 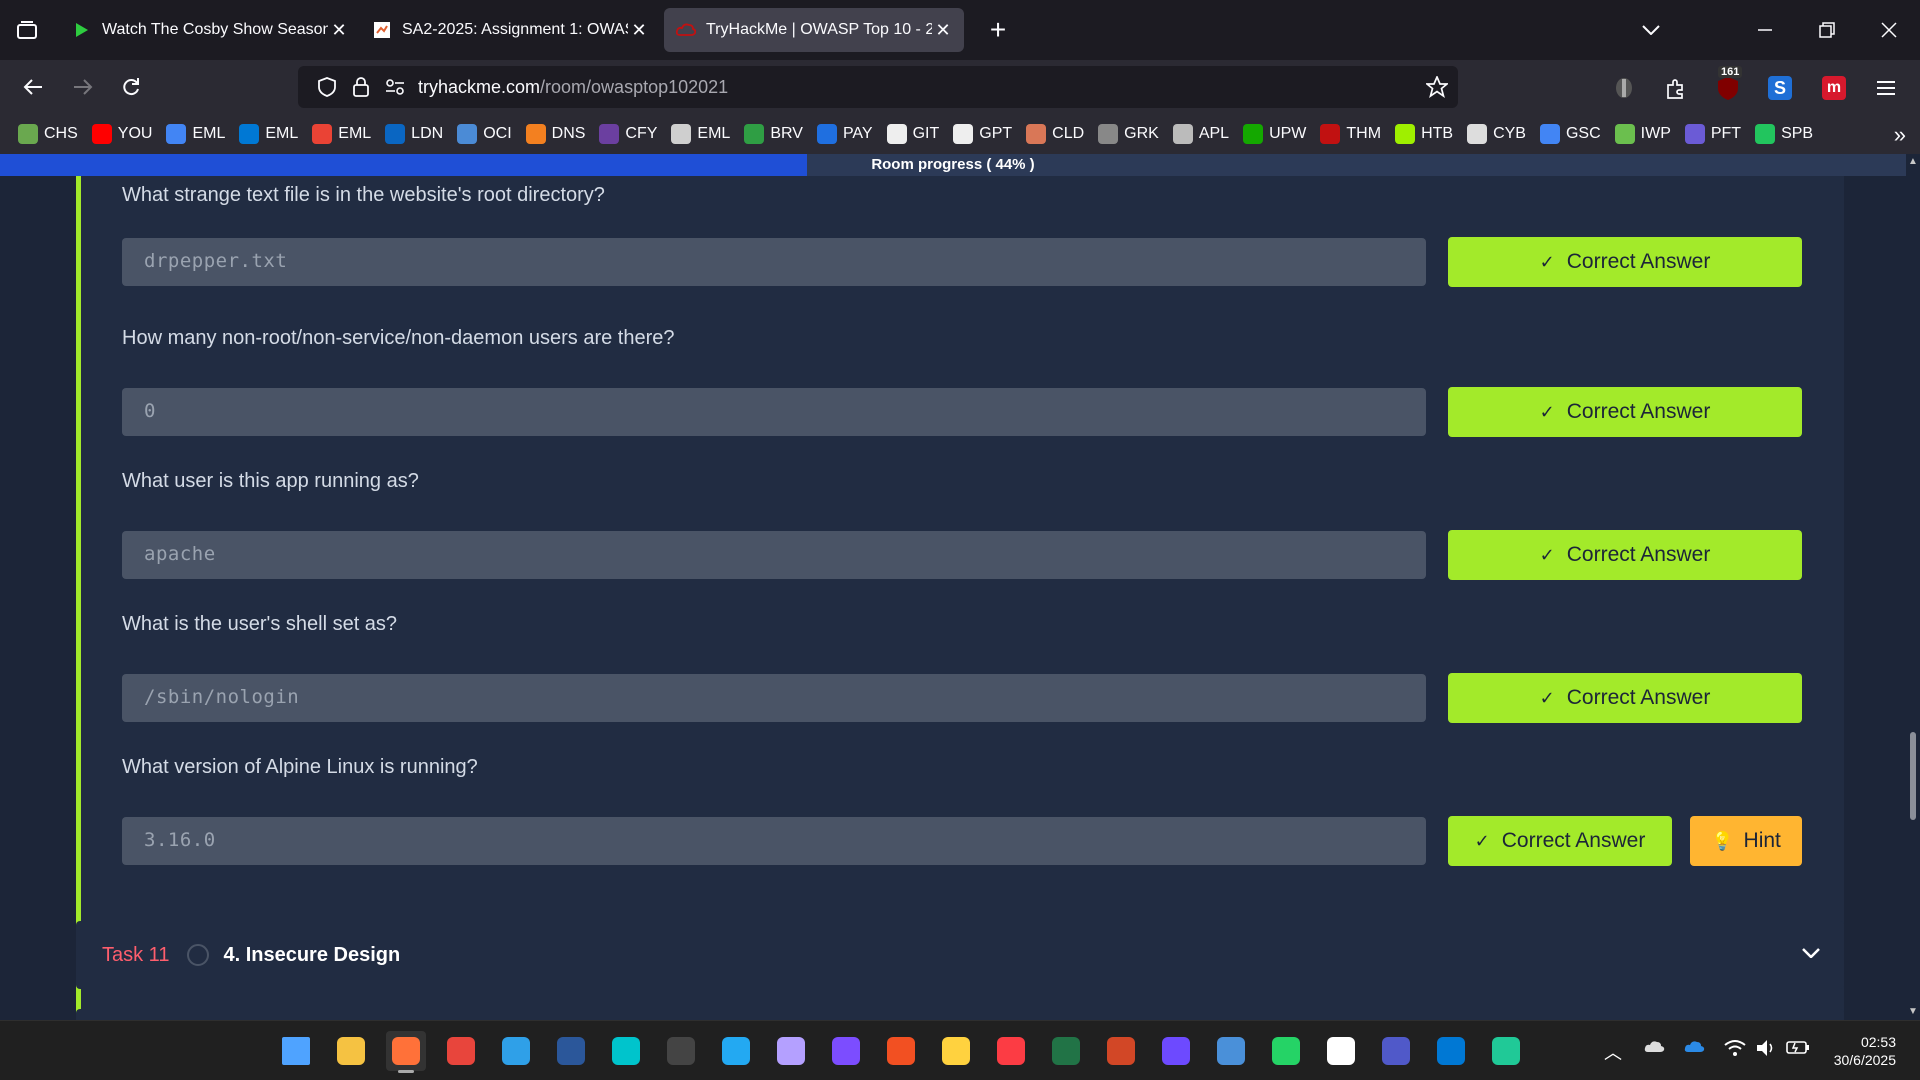 What do you see at coordinates (814, 30) in the screenshot?
I see `tab-tryhackme: TryHackMe | OWASP Top 10 - 20 ✕` at bounding box center [814, 30].